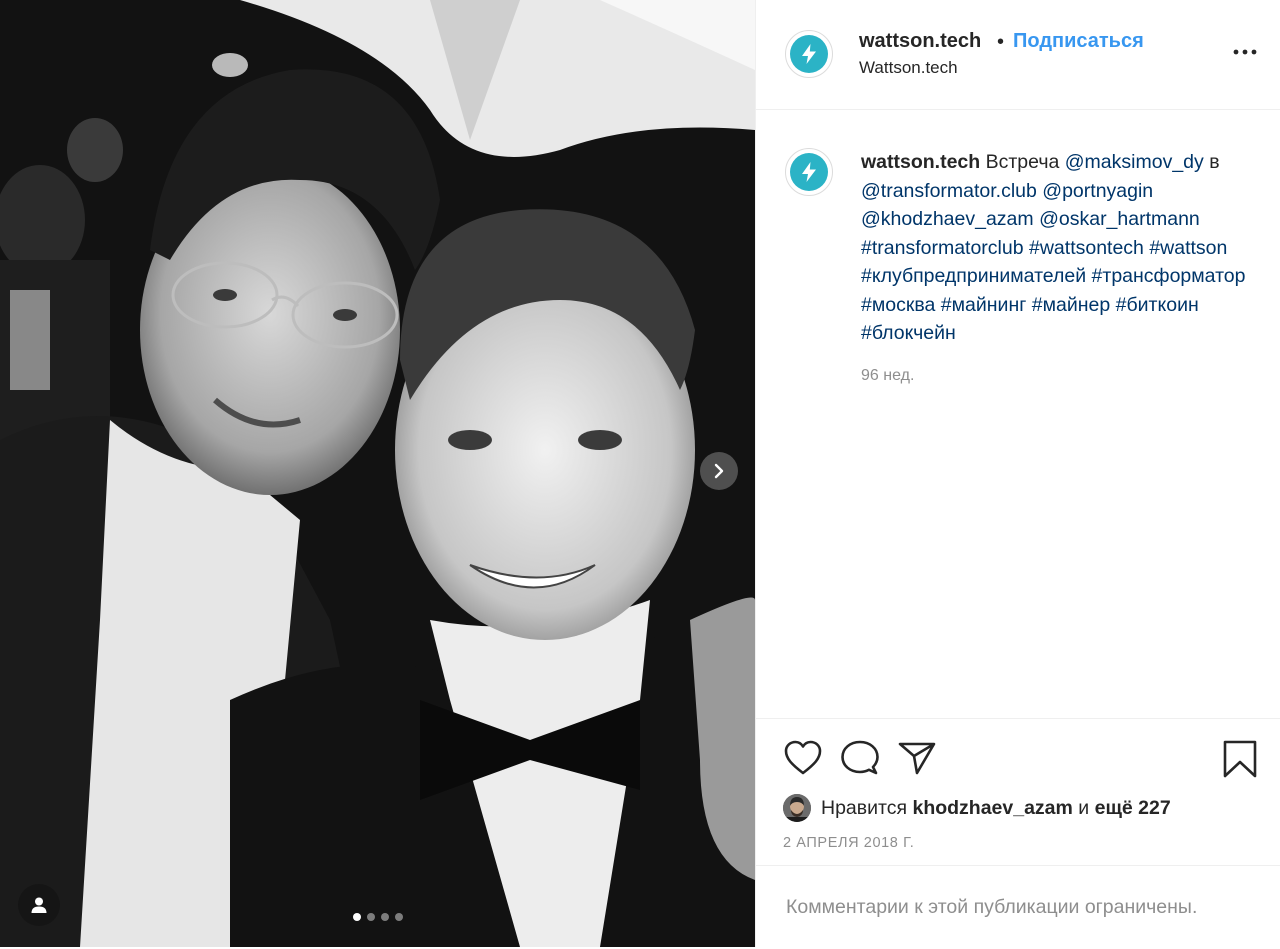 Image resolution: width=1280 pixels, height=949 pixels. Describe the element at coordinates (1188, 248) in the screenshot. I see `hashtag-link: #wattson` at that location.